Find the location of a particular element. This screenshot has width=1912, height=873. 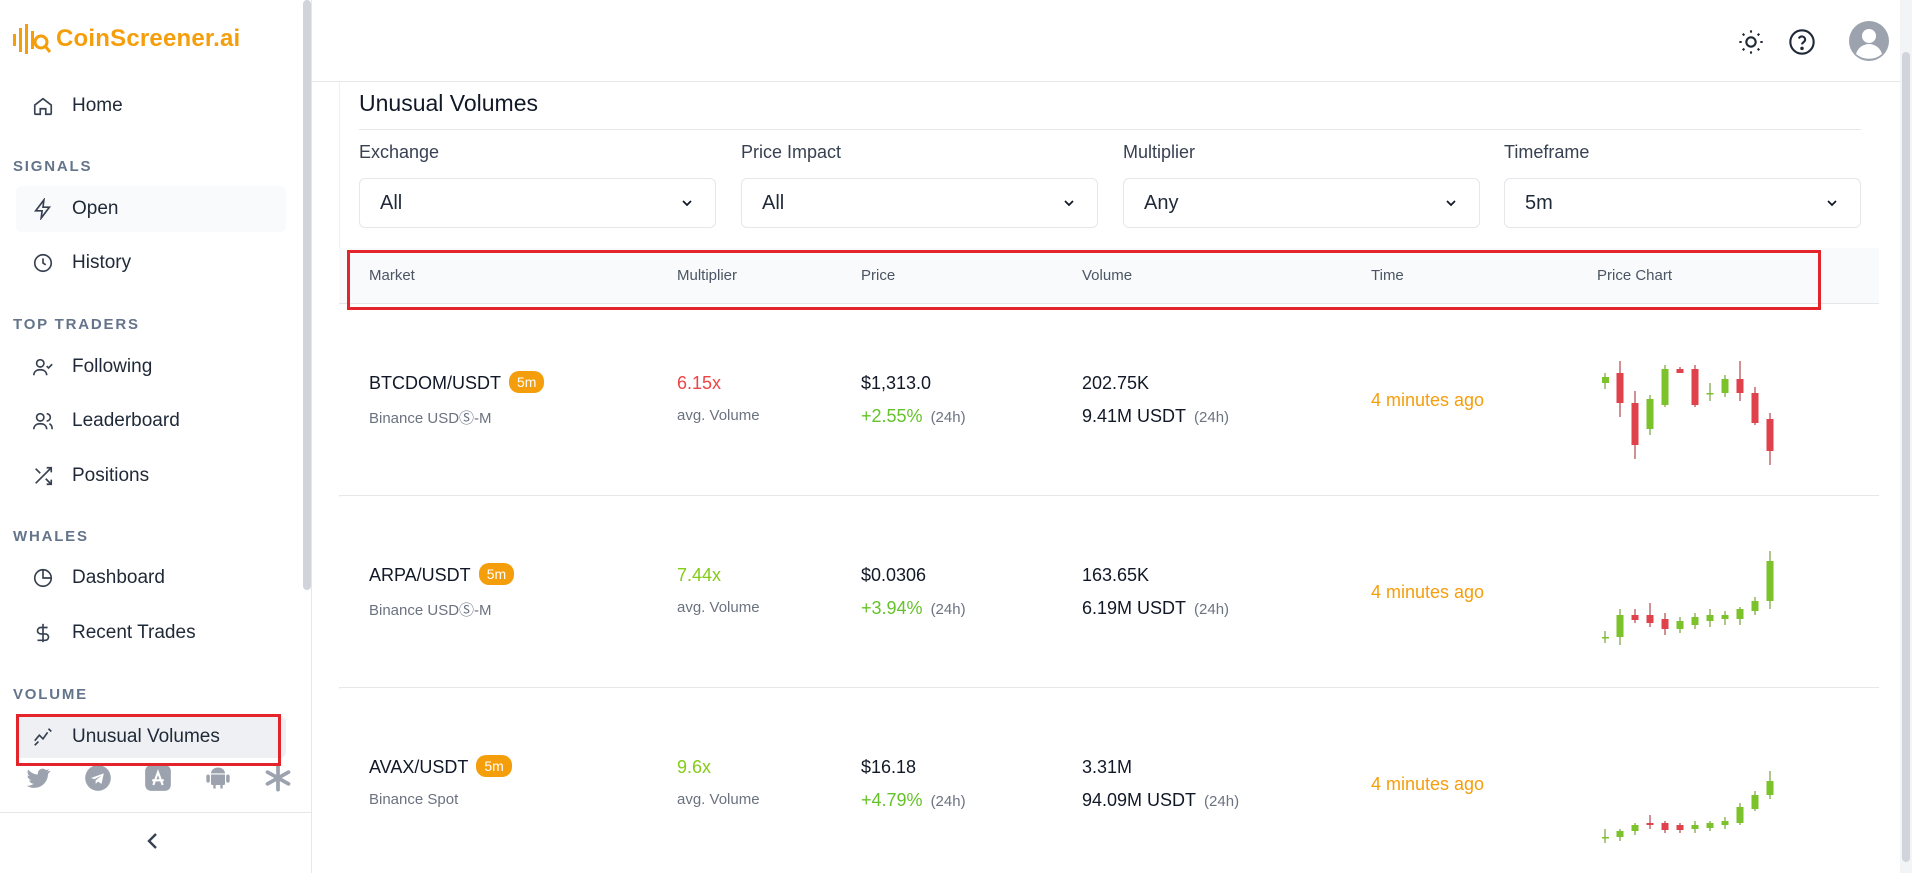

sidebar-item-label: Dashboard is located at coordinates (118, 577).